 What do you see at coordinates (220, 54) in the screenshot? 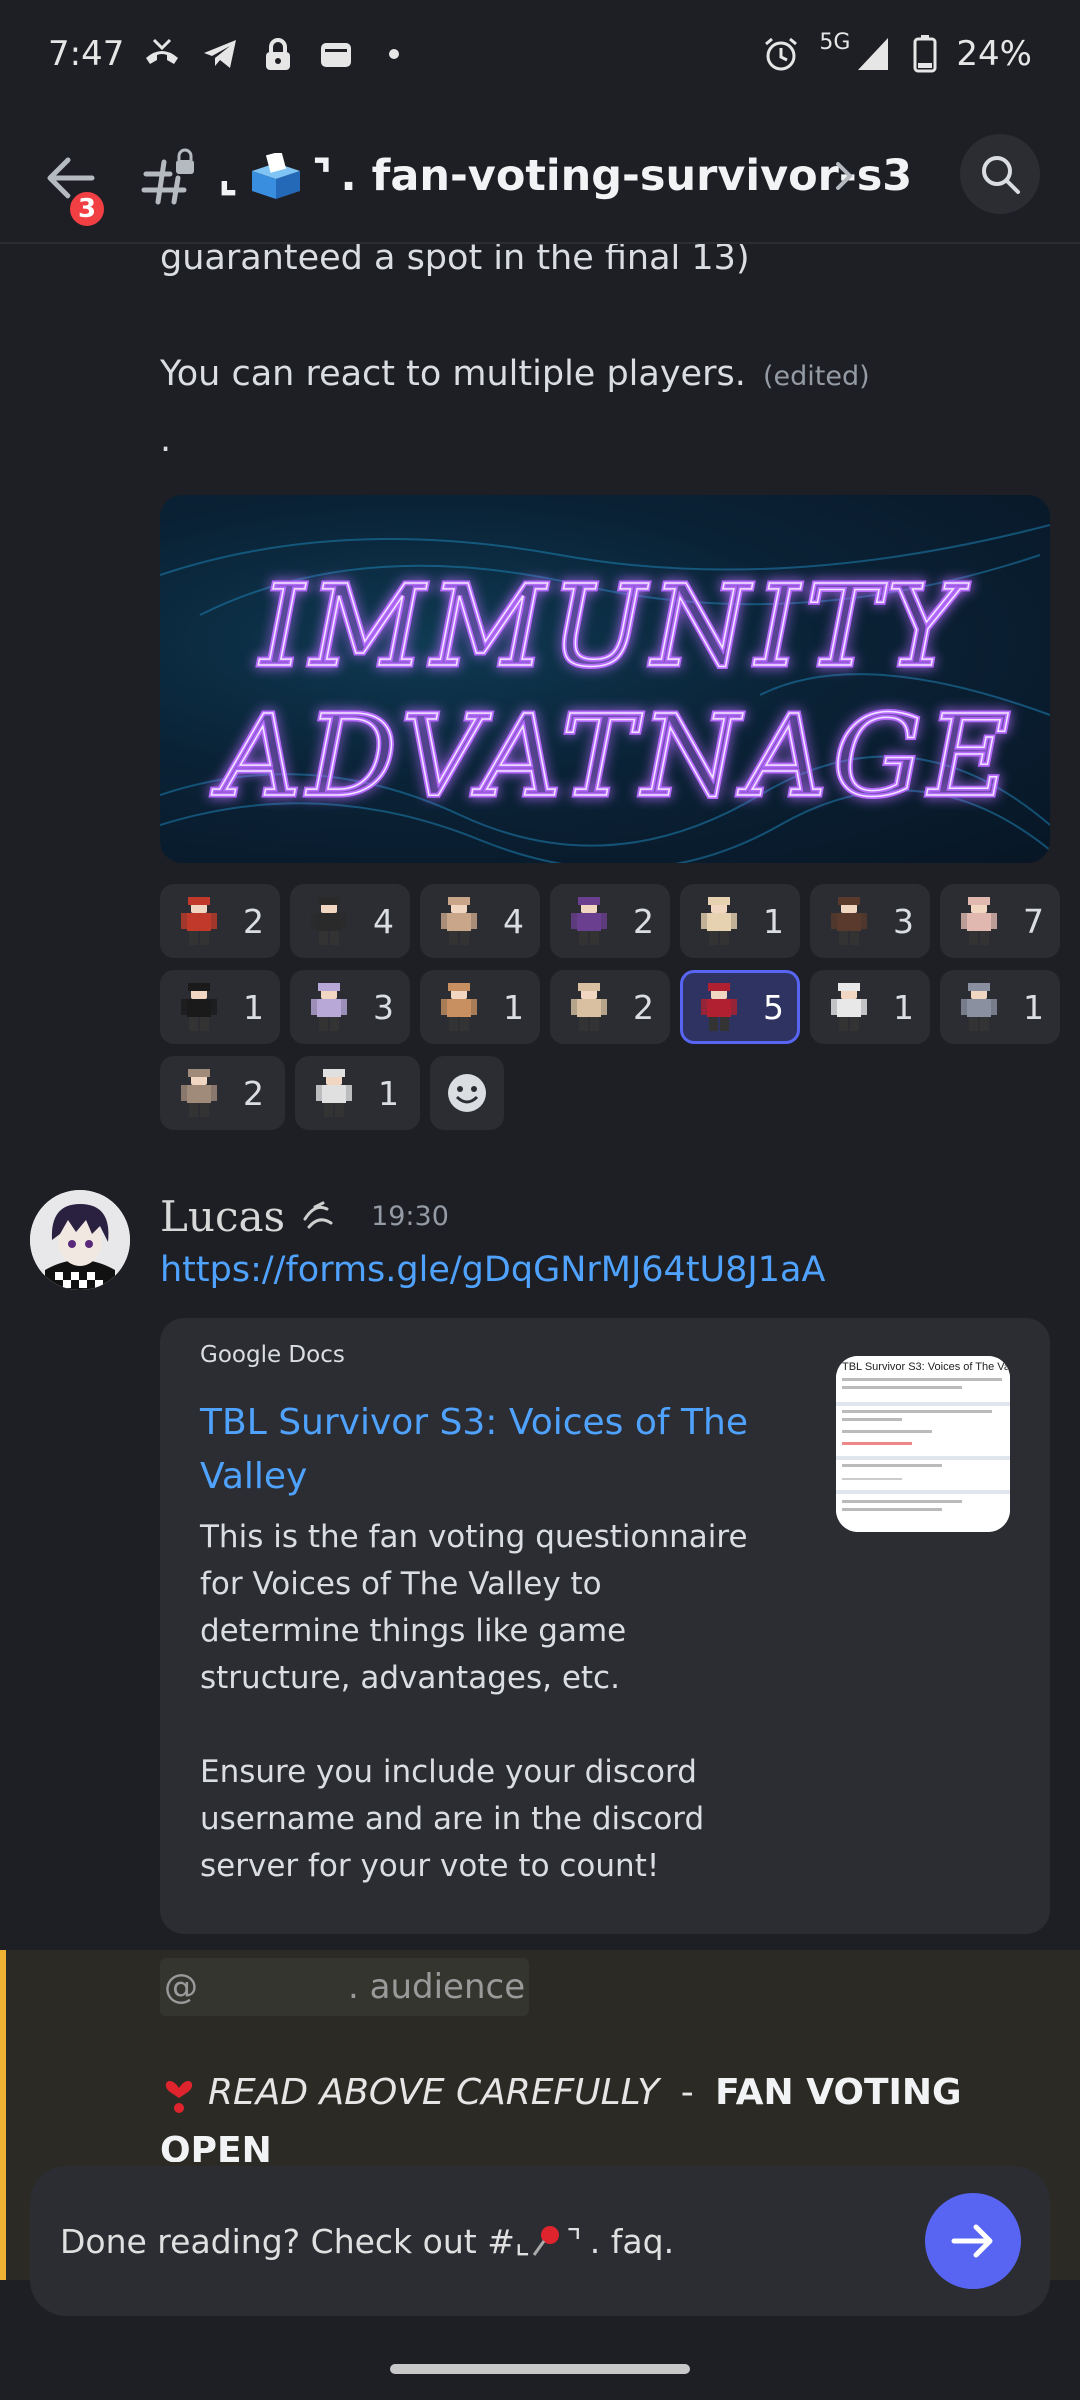
I see `telegram-icon` at bounding box center [220, 54].